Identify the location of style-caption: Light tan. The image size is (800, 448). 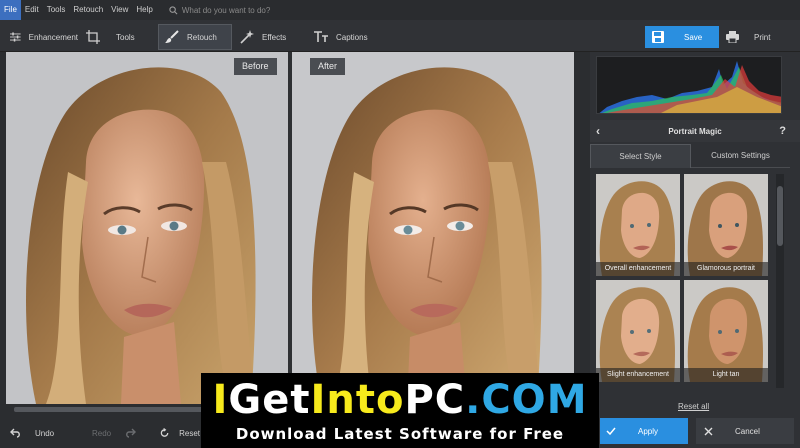
(726, 375).